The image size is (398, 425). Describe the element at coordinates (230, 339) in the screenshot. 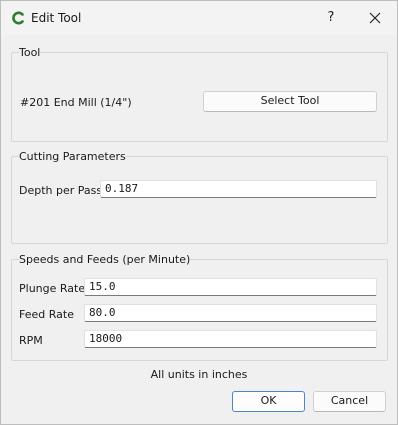

I see `rpm-input: 18000` at that location.